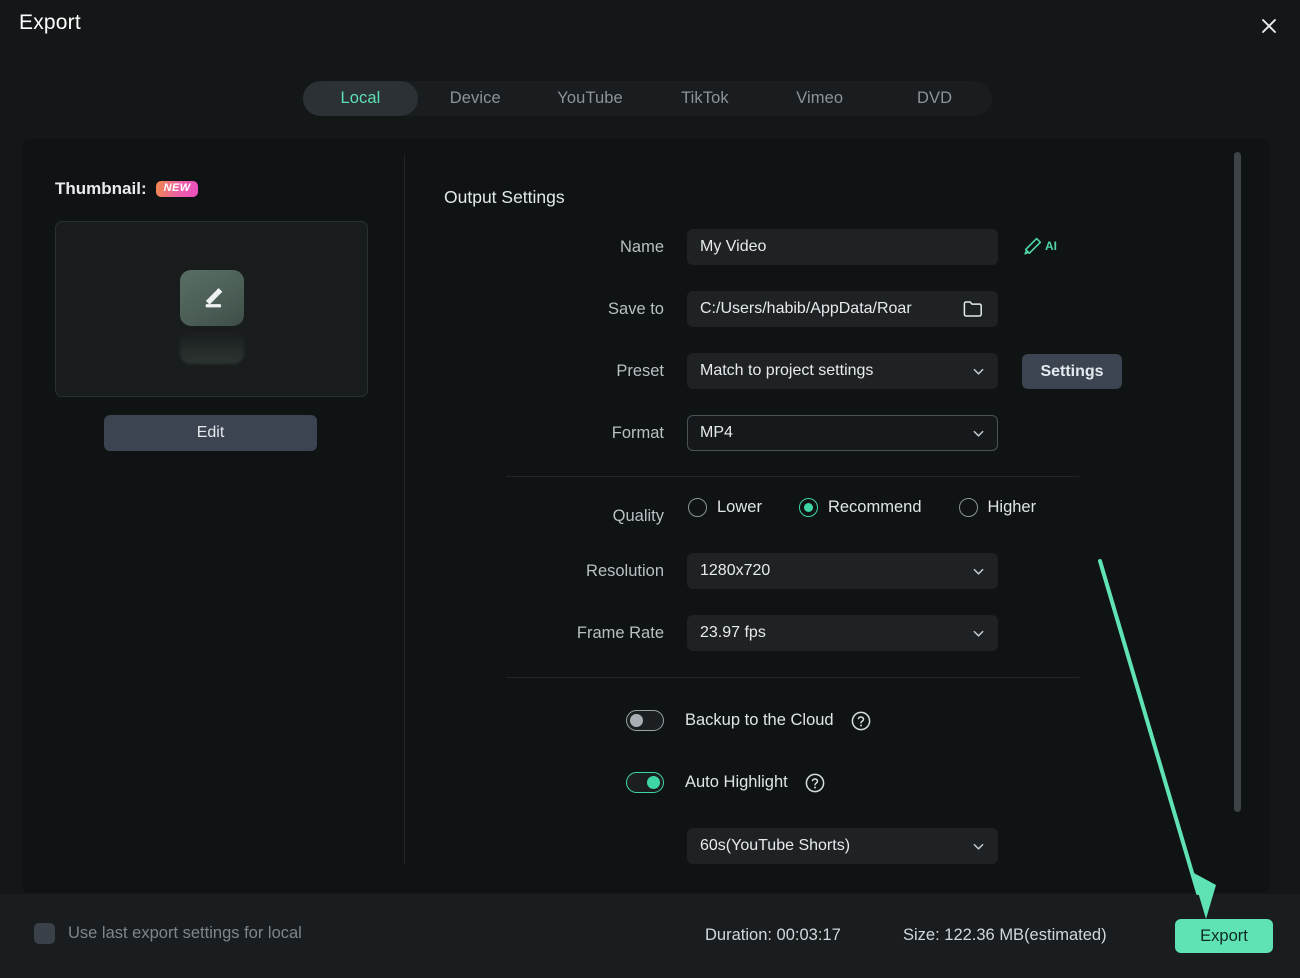 Image resolution: width=1300 pixels, height=978 pixels. I want to click on scrollbar-thumb, so click(1237, 482).